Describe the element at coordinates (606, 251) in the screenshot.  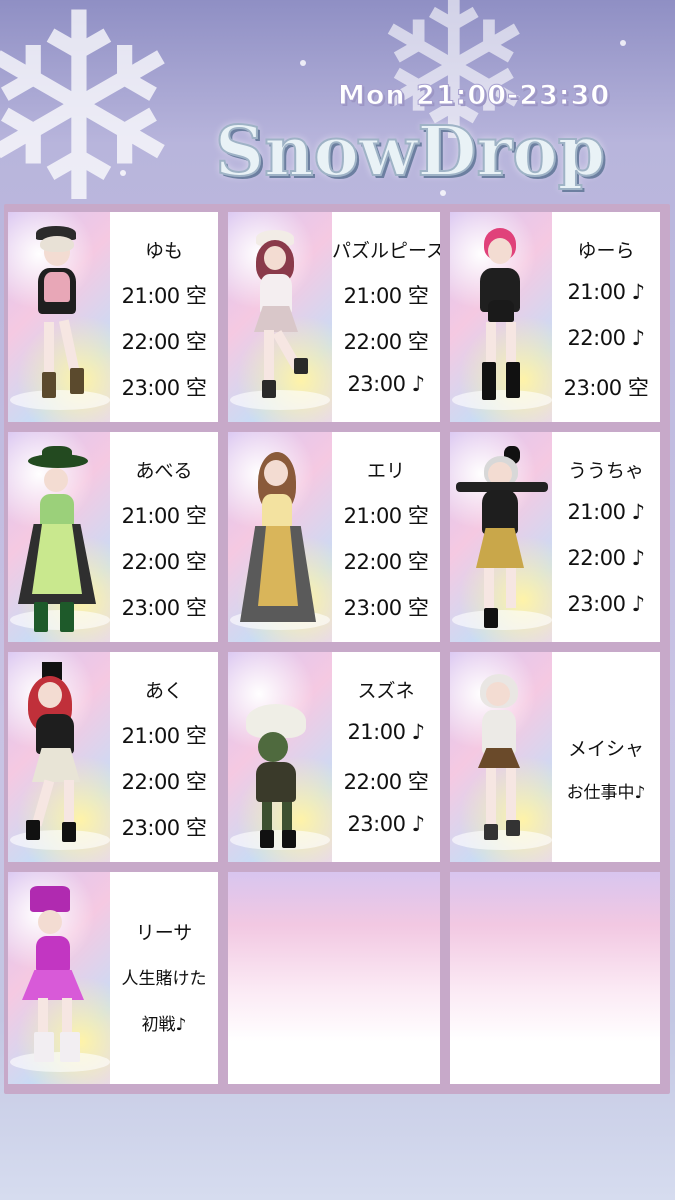
I see `member-name: ゆーら` at that location.